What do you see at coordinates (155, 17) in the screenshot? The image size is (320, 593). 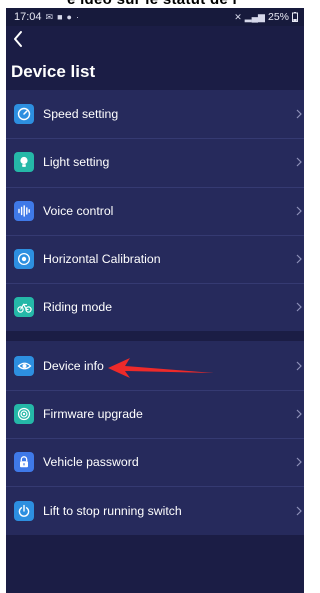 I see `status-bar: 17:04 ✉ ■ ● · ✕ ▂▄▆ 25%` at bounding box center [155, 17].